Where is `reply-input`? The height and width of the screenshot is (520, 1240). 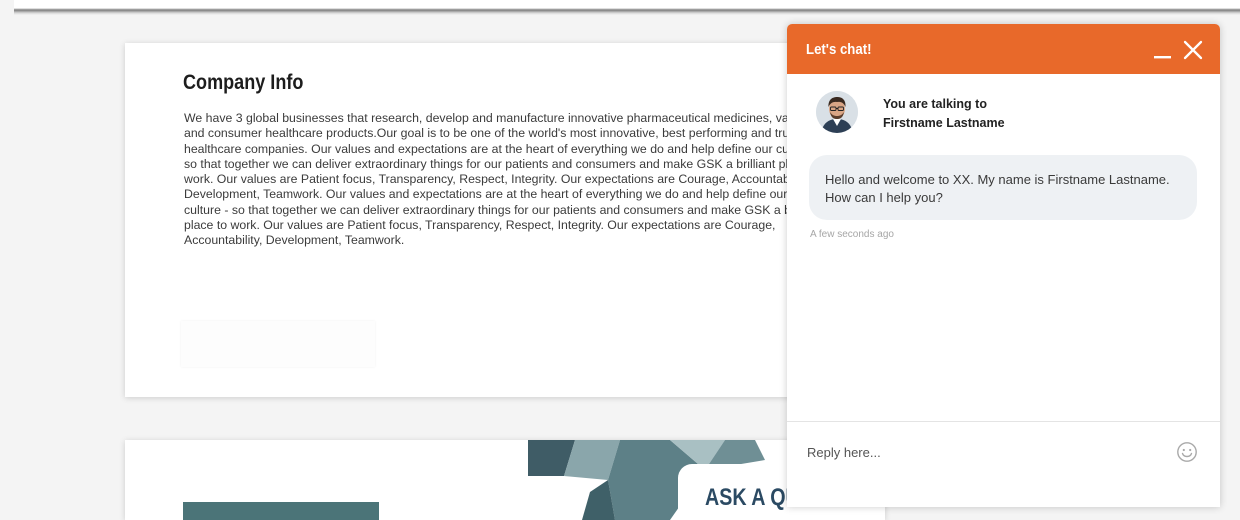 reply-input is located at coordinates (987, 452).